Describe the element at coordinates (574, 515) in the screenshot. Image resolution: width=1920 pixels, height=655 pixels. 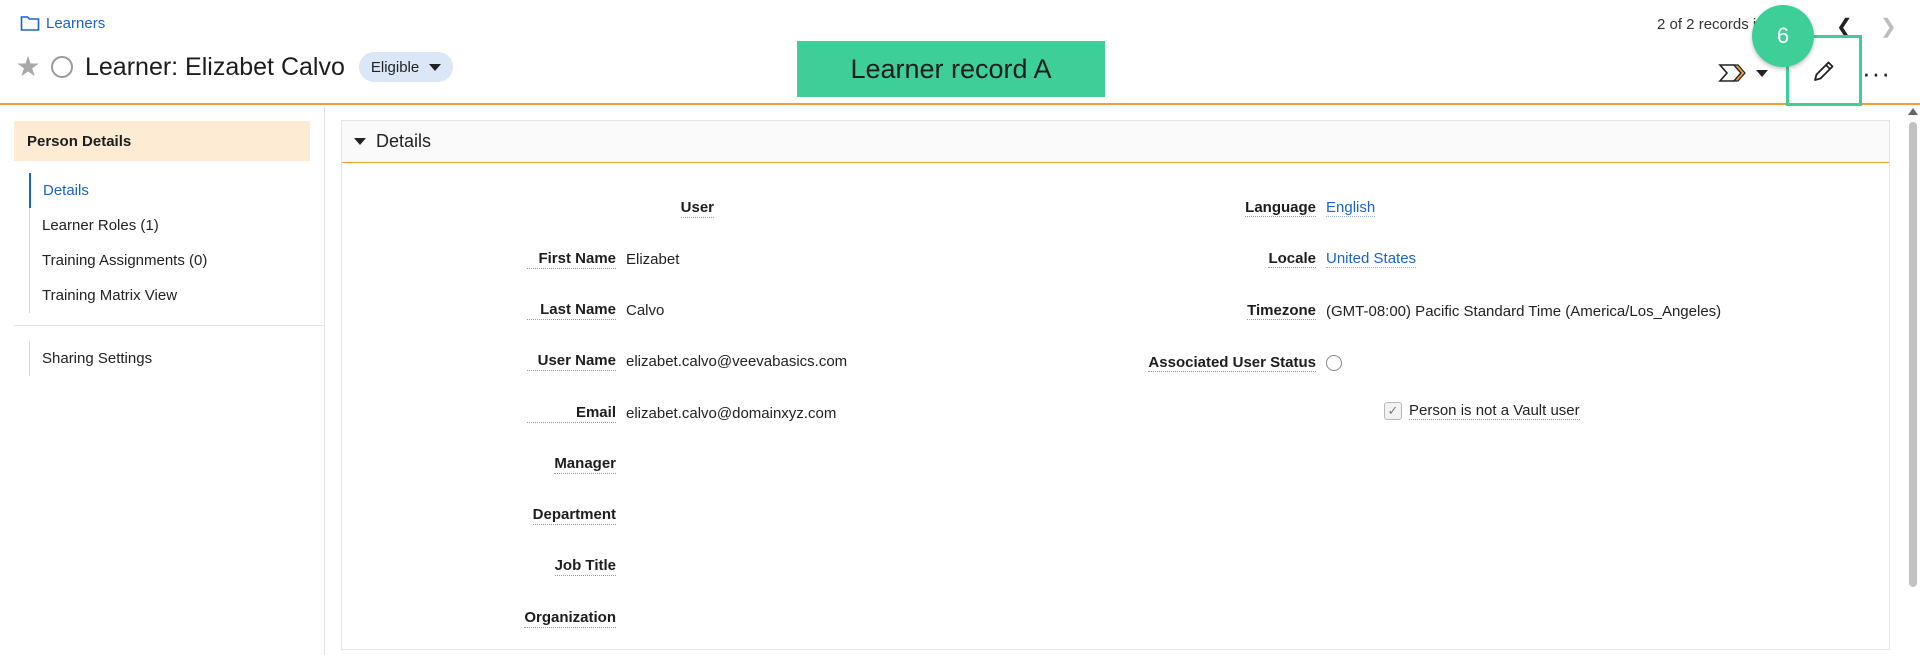
I see `field-label: Department` at that location.